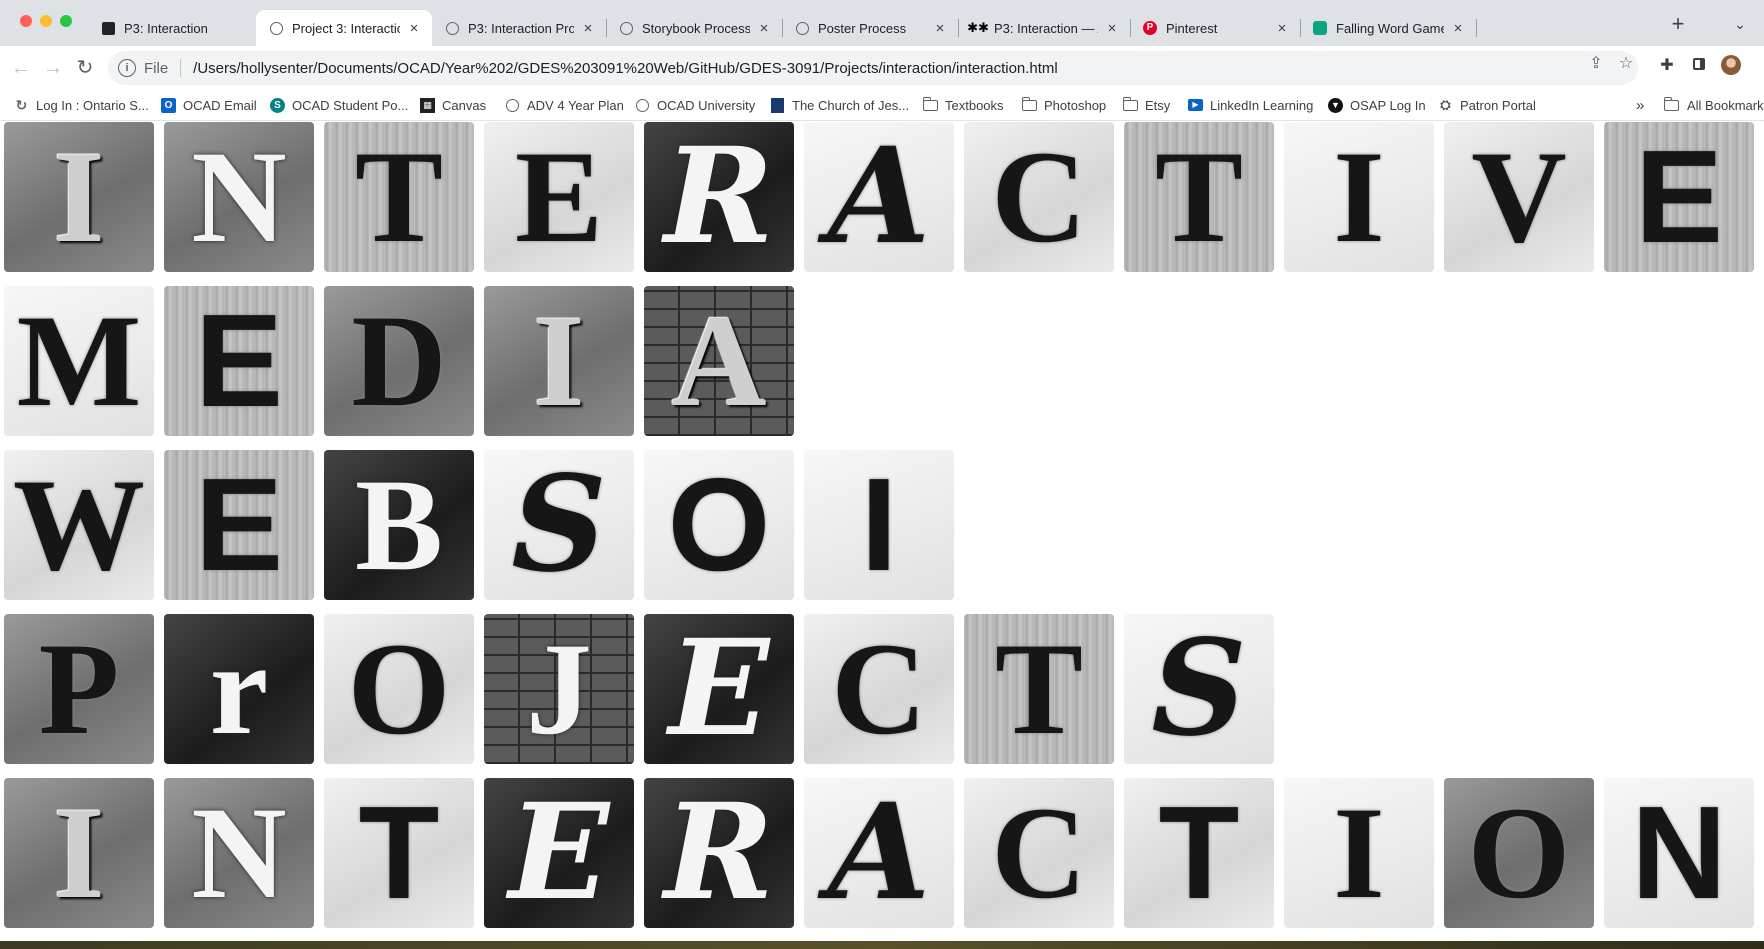 The image size is (1764, 949). What do you see at coordinates (1713, 105) in the screenshot?
I see `all-bookmarks-button: All Bookmarks` at bounding box center [1713, 105].